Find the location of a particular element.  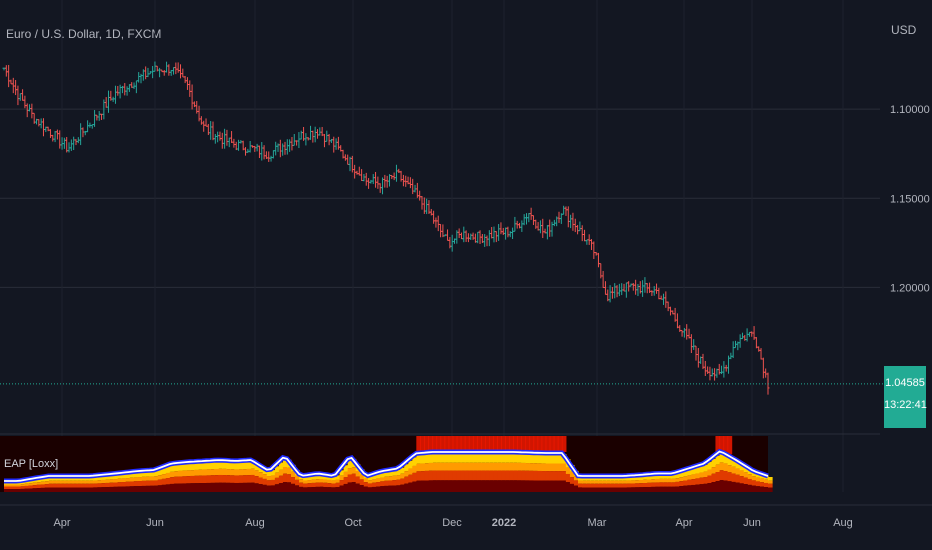

time-axis-label: Apr is located at coordinates (61, 523).